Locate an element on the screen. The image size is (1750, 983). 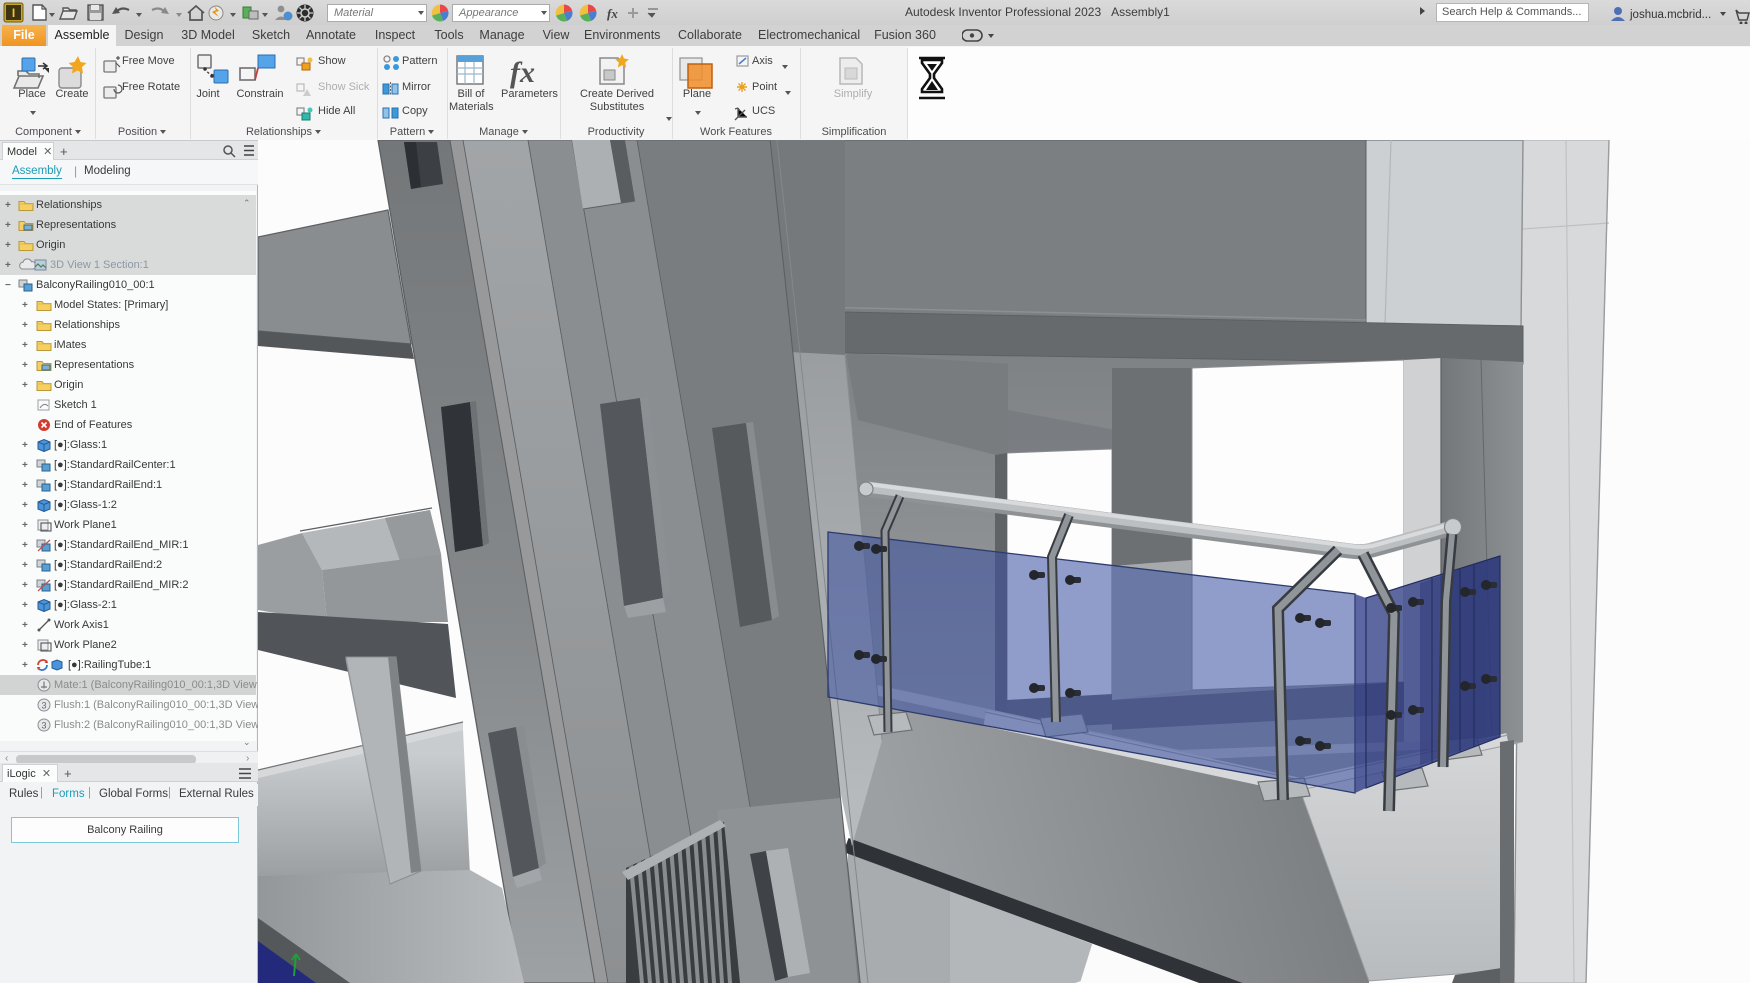
svg-text: I is located at coordinates (13, 13).